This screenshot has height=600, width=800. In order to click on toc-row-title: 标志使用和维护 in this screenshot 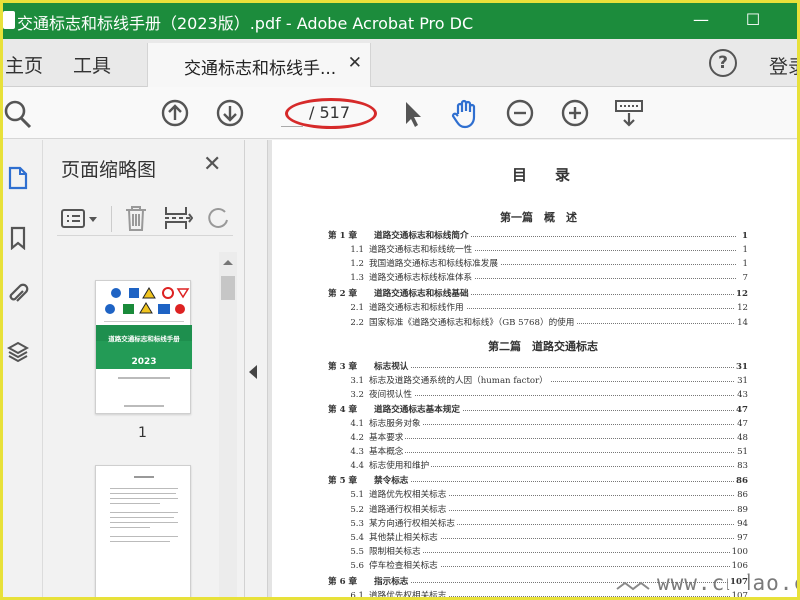, I will do `click(400, 466)`.